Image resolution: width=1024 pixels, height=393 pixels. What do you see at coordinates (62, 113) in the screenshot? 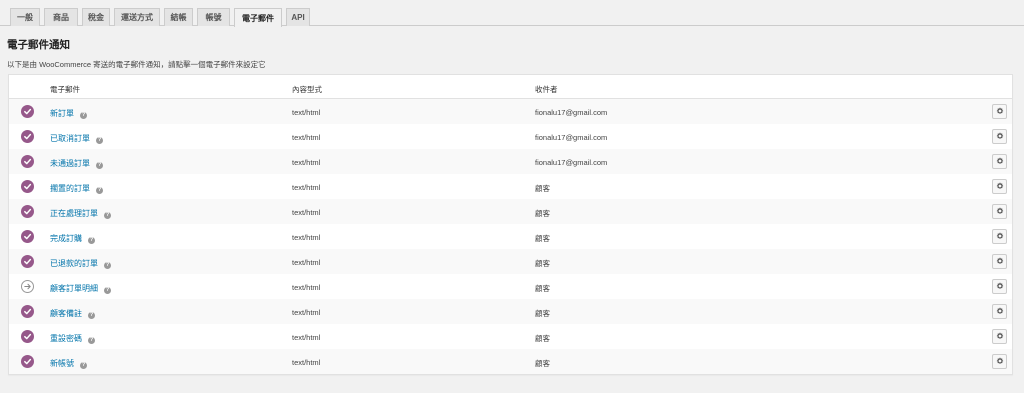
I see `email-name-label: 新訂單` at bounding box center [62, 113].